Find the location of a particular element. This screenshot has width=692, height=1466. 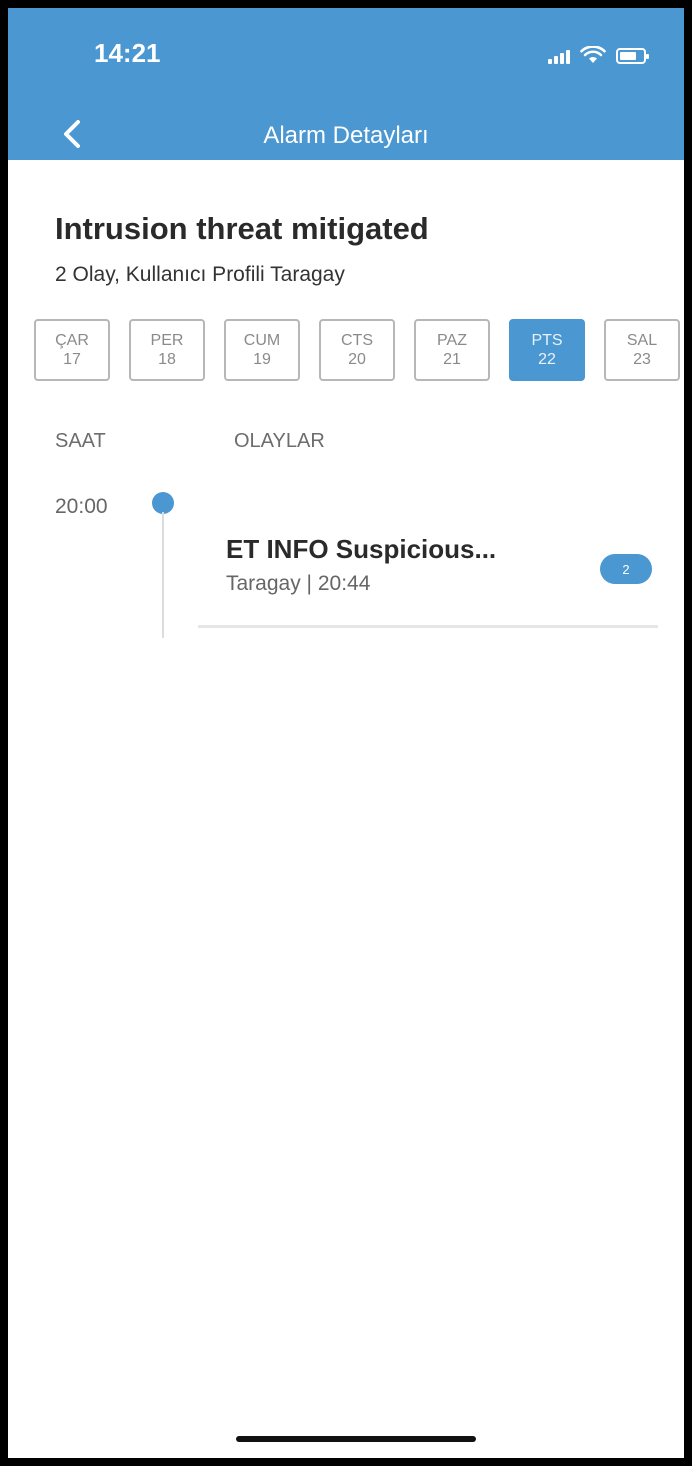

day-number: 23 is located at coordinates (642, 359).